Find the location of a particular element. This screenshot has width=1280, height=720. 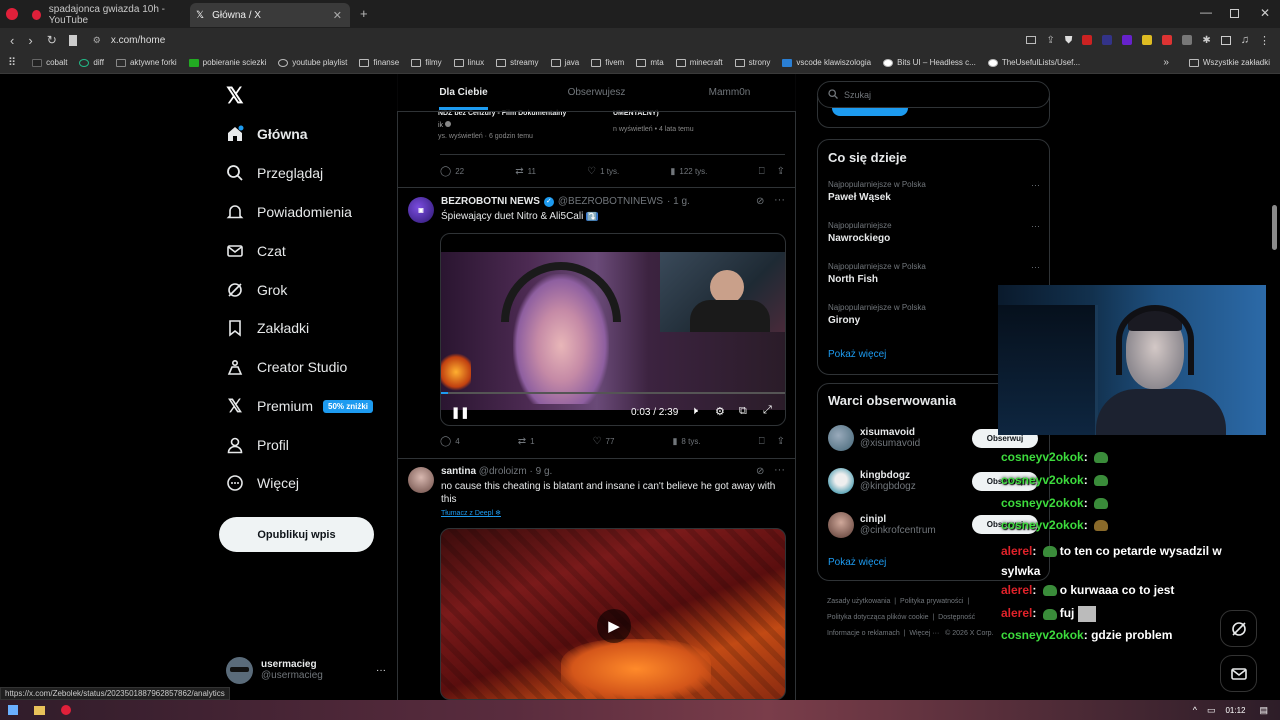

music-icon: ♫ is located at coordinates (1245, 40).